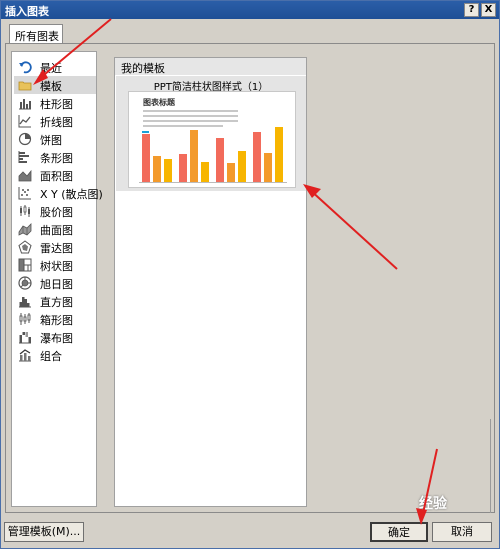 Image resolution: width=500 pixels, height=549 pixels. Describe the element at coordinates (25, 229) in the screenshot. I see `surface-chart-icon` at that location.